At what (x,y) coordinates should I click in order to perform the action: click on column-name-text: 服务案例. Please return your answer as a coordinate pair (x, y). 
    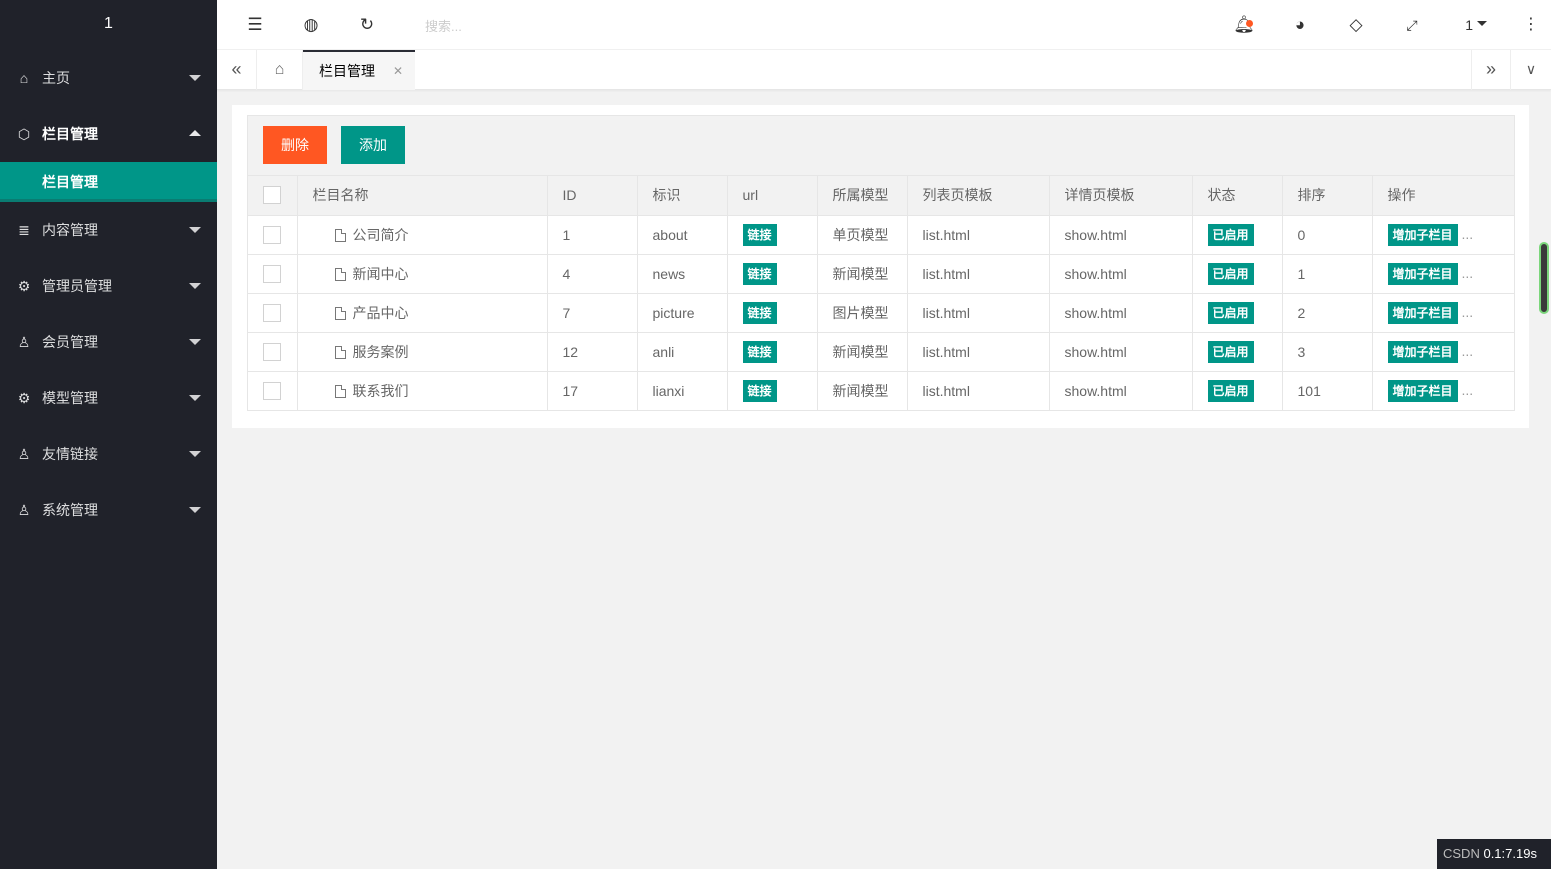
    Looking at the image, I should click on (380, 351).